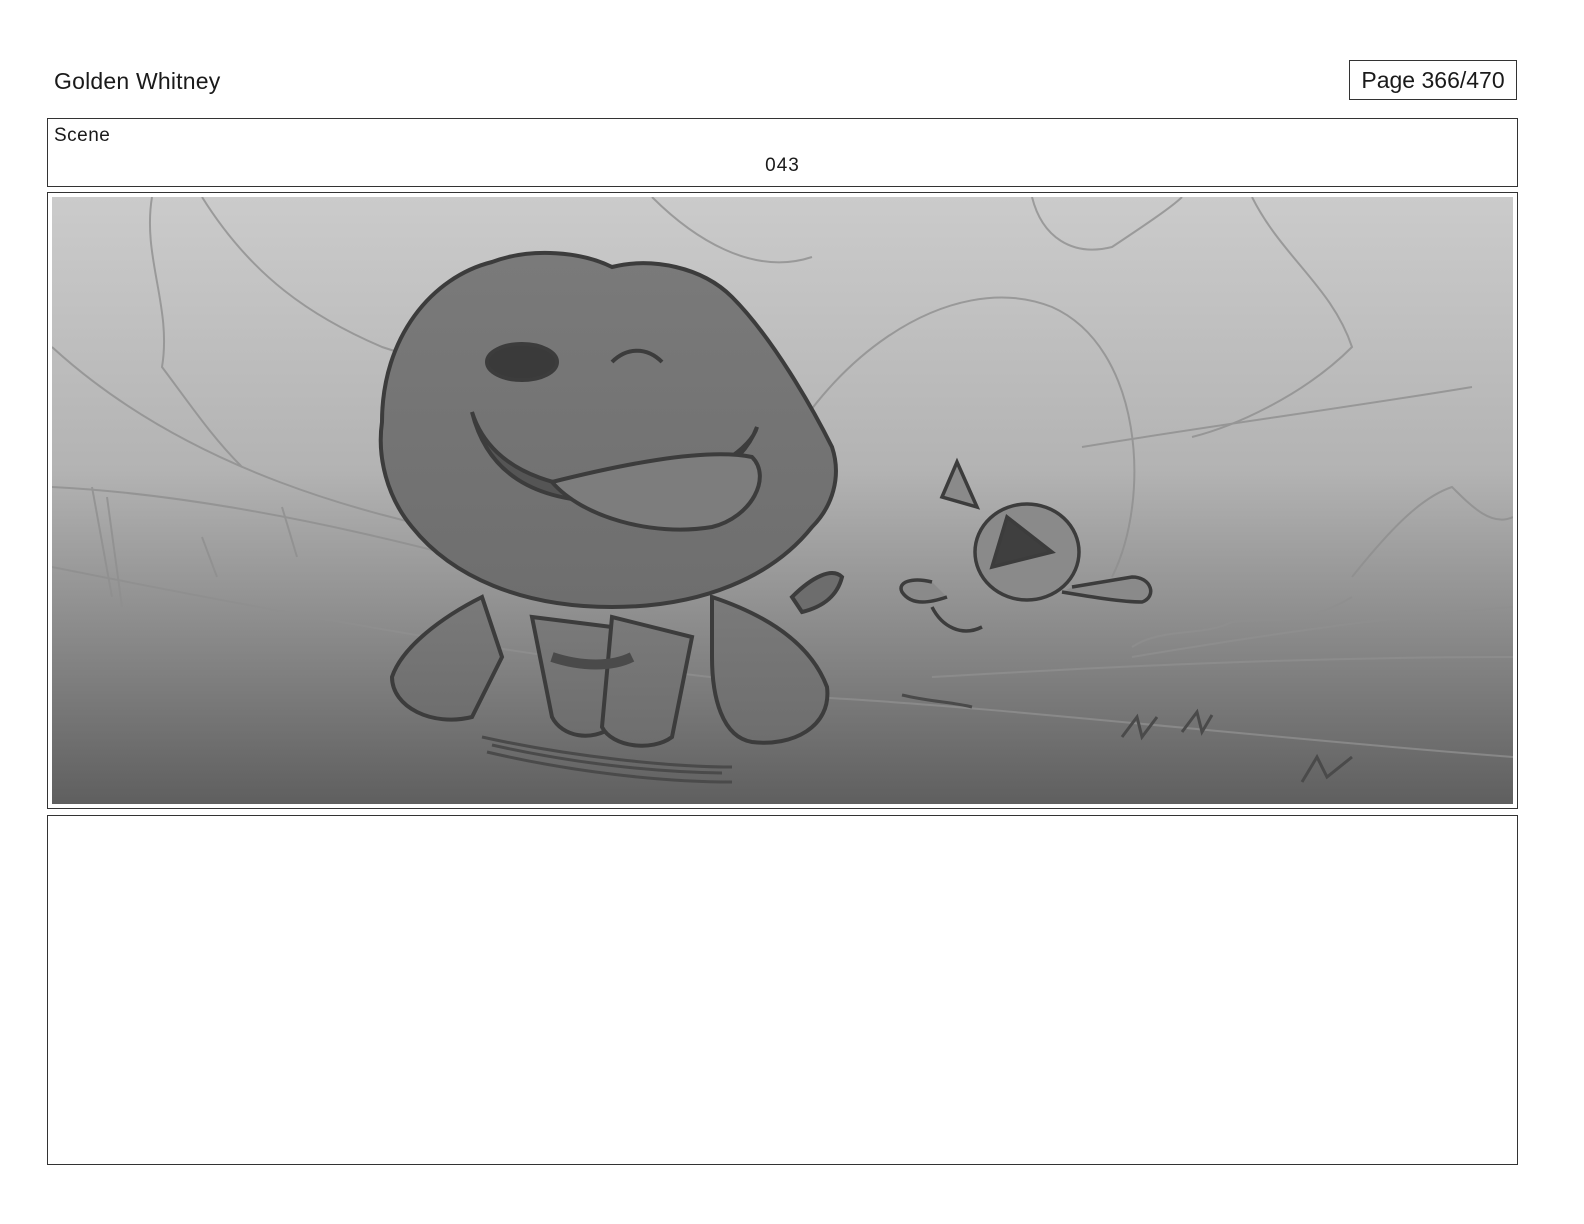 This screenshot has height=1224, width=1584. Describe the element at coordinates (82, 135) in the screenshot. I see `scene-label: Scene` at that location.